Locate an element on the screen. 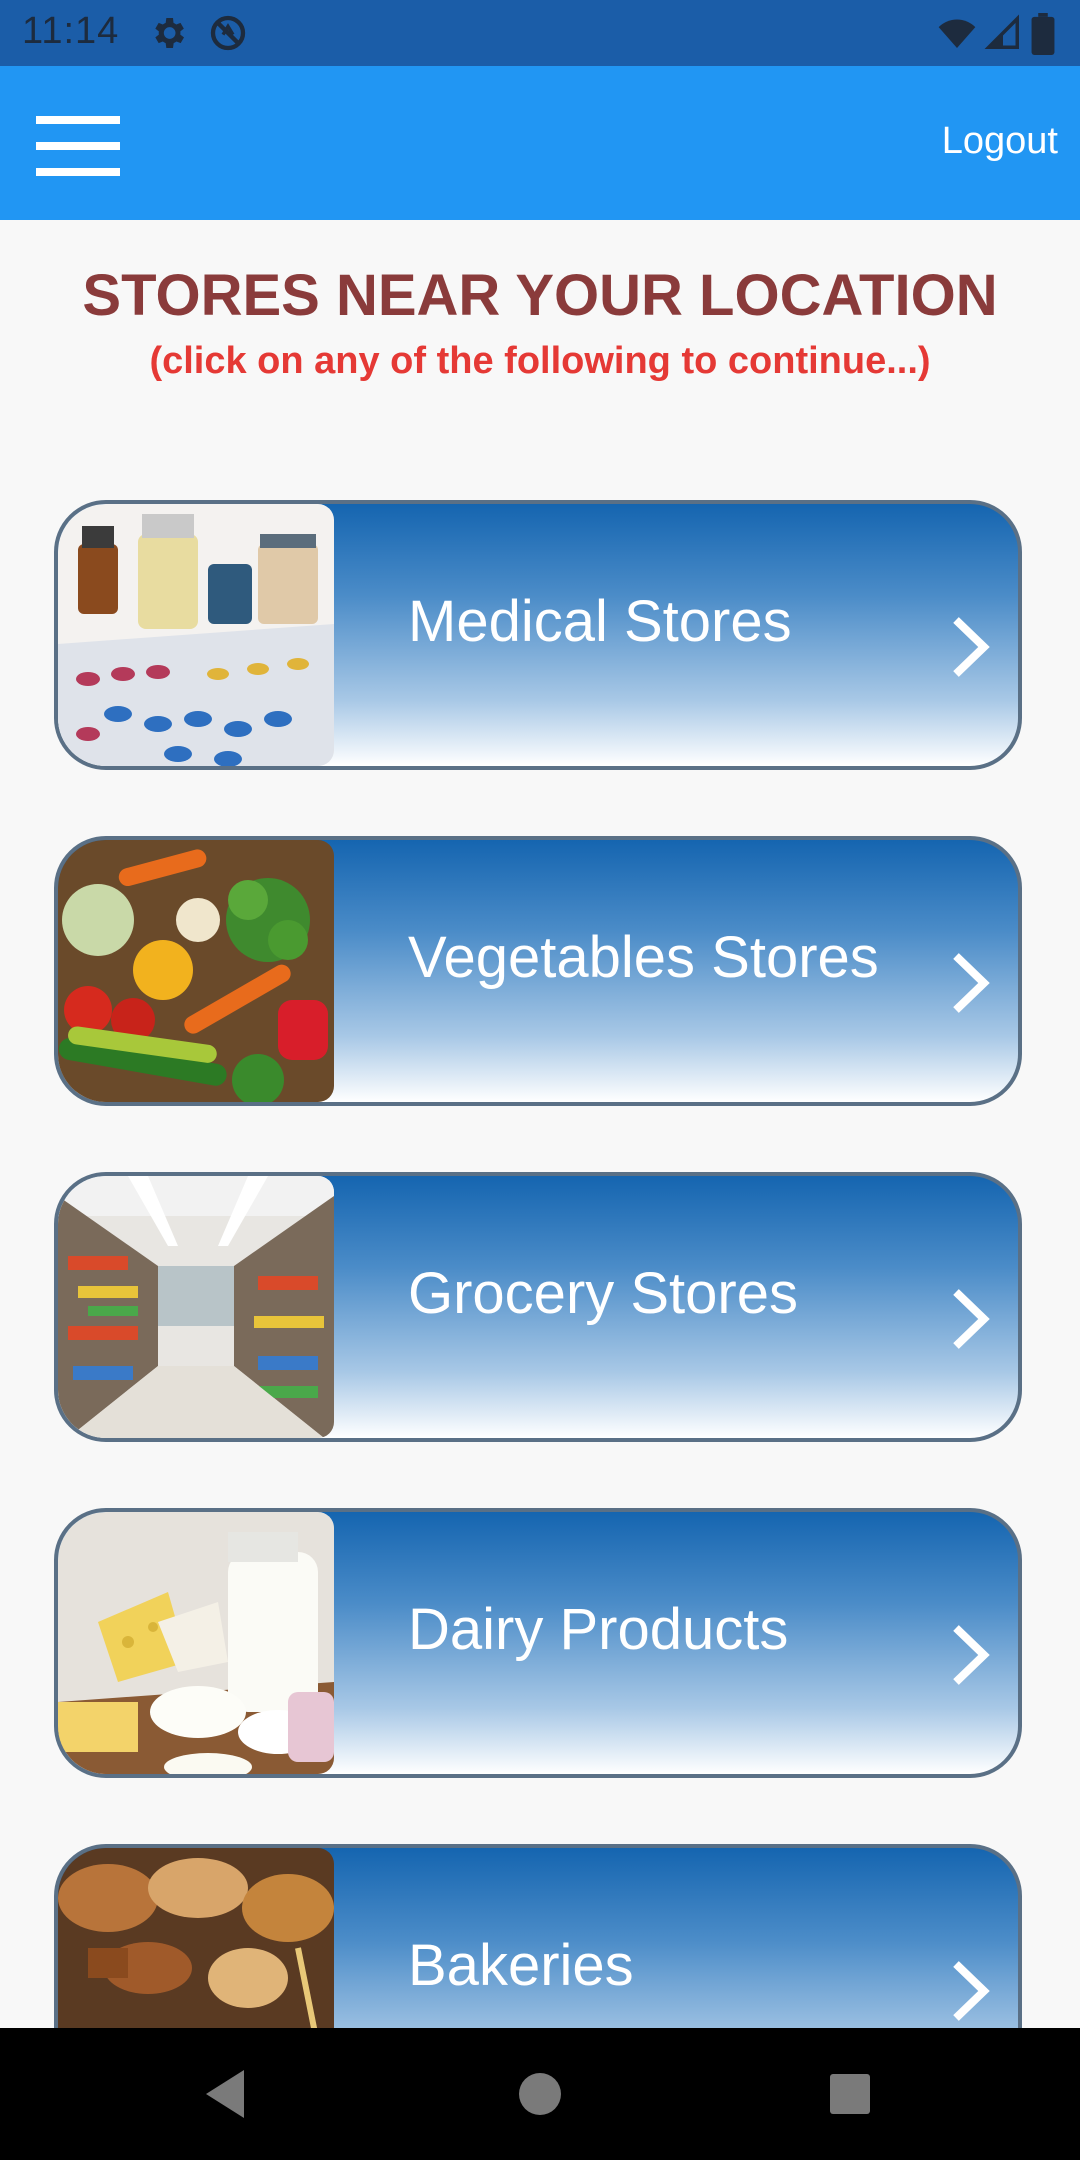  store-card-label: Bakeries is located at coordinates (521, 1965).